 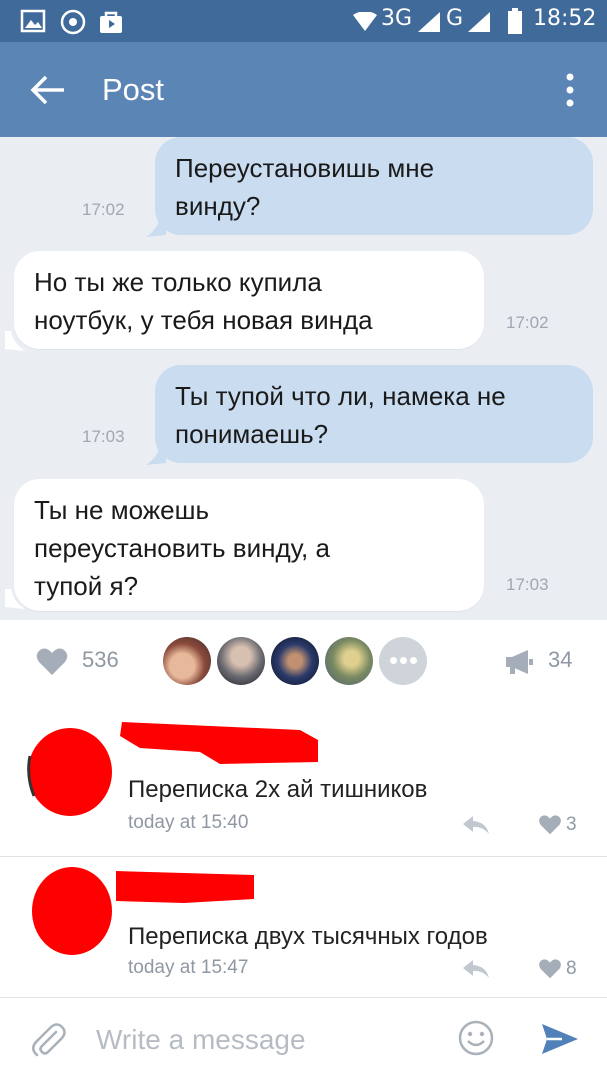 I want to click on like-count: 536, so click(x=100, y=659).